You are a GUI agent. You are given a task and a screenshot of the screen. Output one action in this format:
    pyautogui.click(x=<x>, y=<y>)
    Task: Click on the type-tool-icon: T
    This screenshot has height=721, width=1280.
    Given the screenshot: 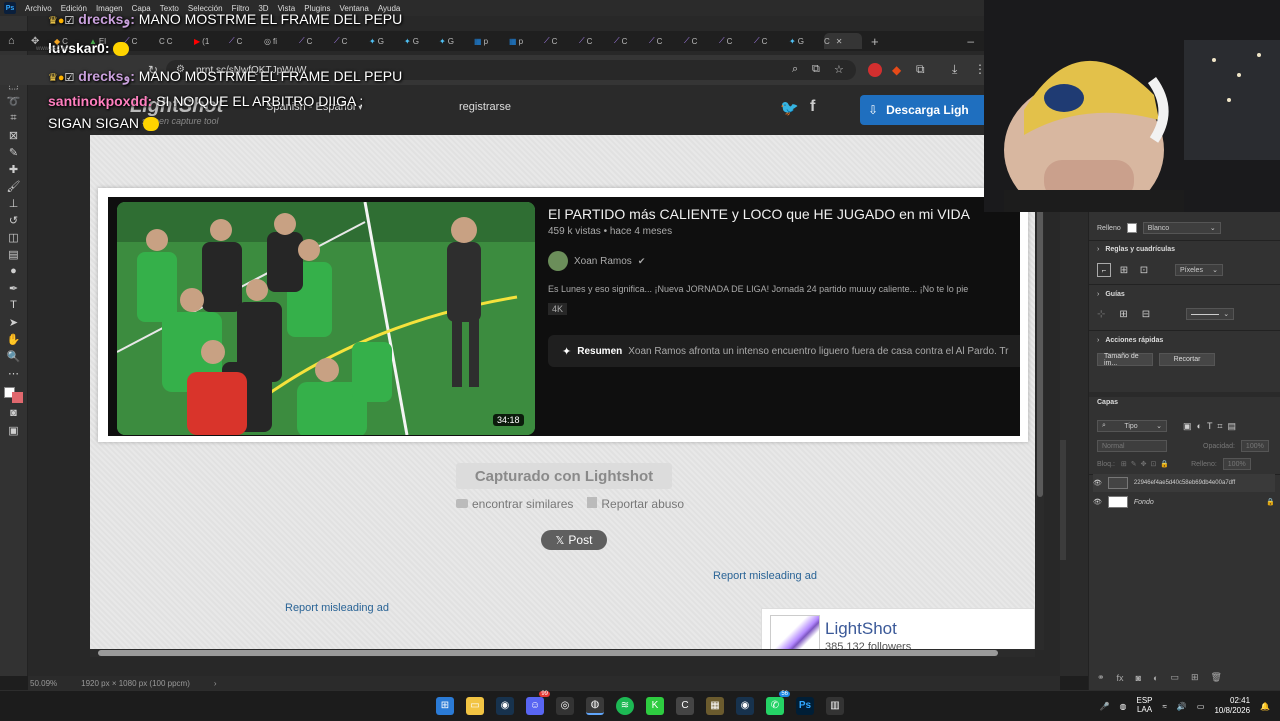 What is the action you would take?
    pyautogui.click(x=14, y=305)
    